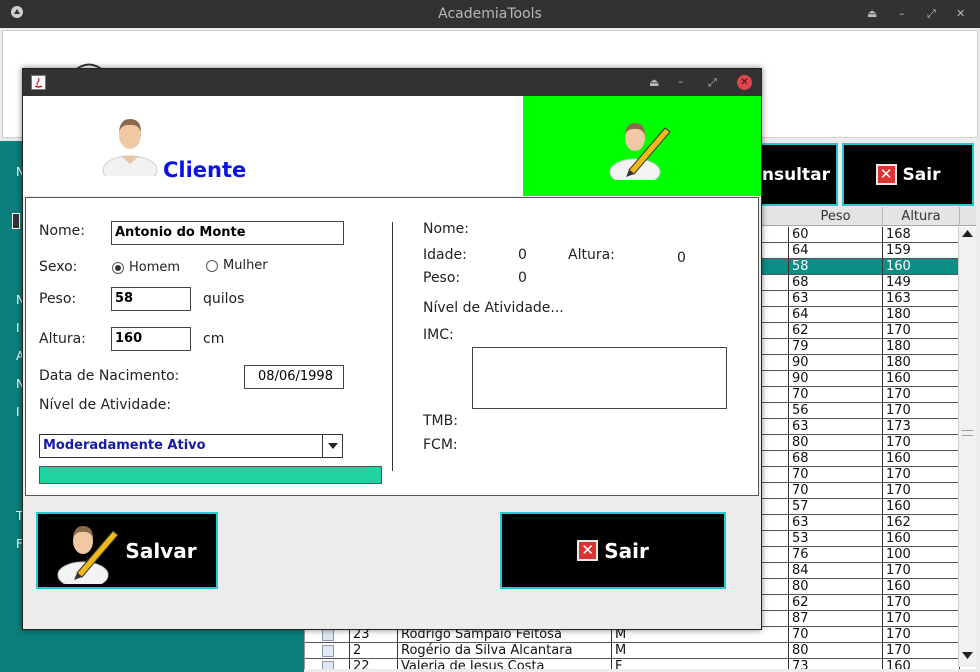 This screenshot has width=980, height=672. I want to click on cell-altura: 163, so click(921, 299).